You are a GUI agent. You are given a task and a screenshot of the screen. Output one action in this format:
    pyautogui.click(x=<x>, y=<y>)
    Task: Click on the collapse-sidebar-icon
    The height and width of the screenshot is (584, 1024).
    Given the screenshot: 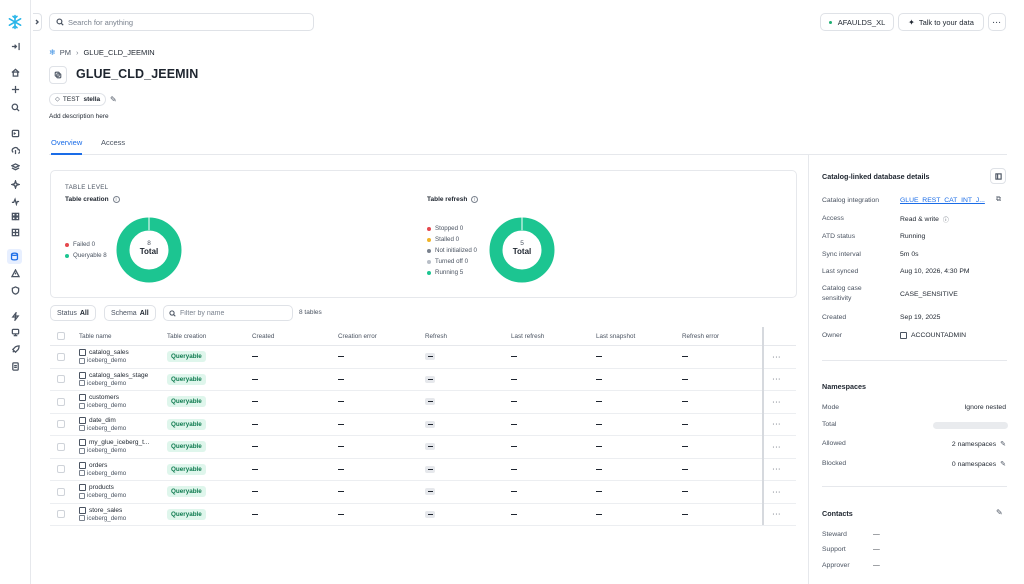 What is the action you would take?
    pyautogui.click(x=15, y=46)
    